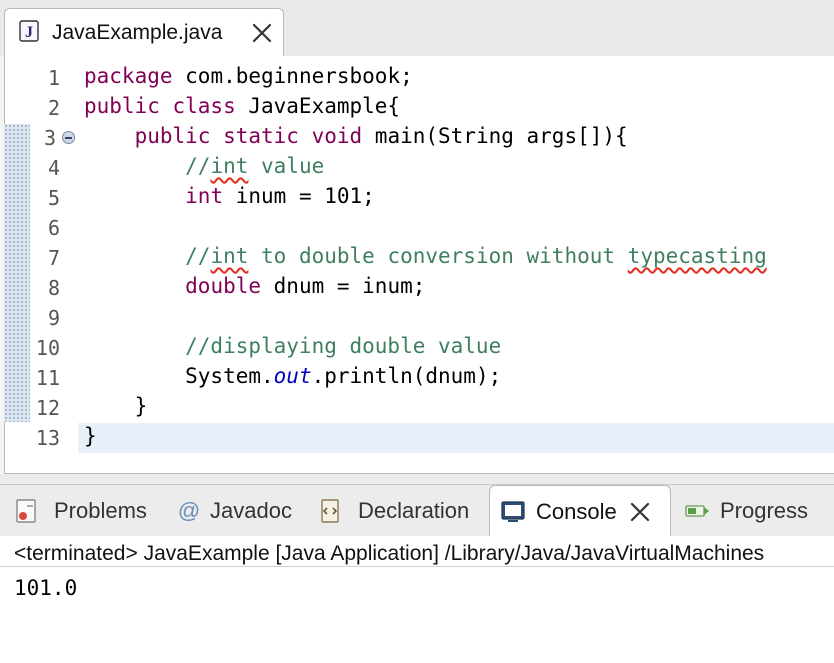 Image resolution: width=834 pixels, height=663 pixels. What do you see at coordinates (330, 511) in the screenshot?
I see `declaration-icon` at bounding box center [330, 511].